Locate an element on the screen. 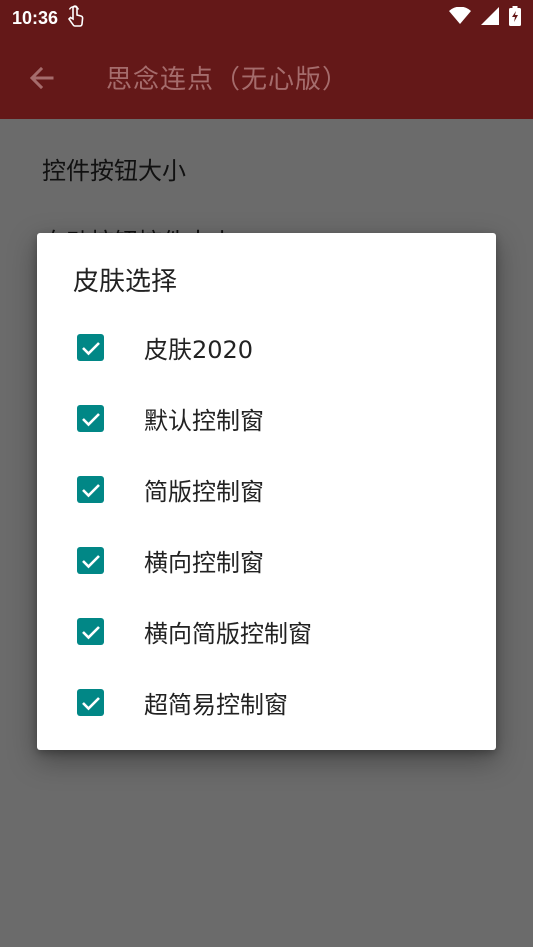  wifi-icon is located at coordinates (460, 17).